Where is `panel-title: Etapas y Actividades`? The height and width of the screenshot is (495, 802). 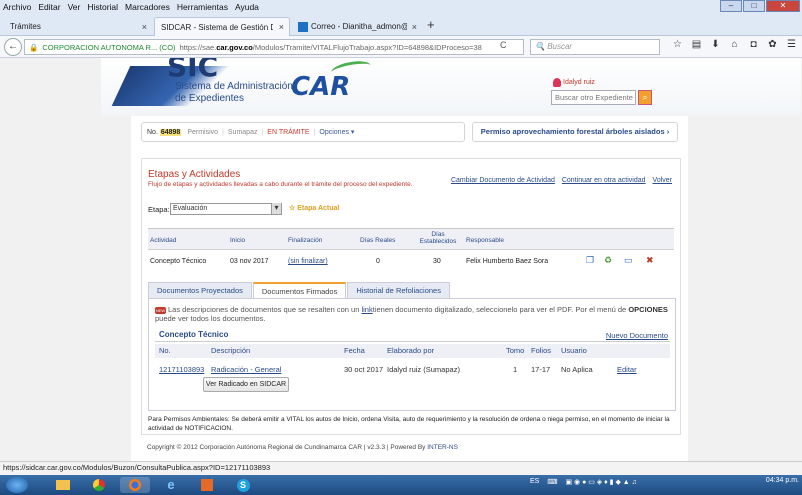
panel-title: Etapas y Actividades is located at coordinates (194, 174).